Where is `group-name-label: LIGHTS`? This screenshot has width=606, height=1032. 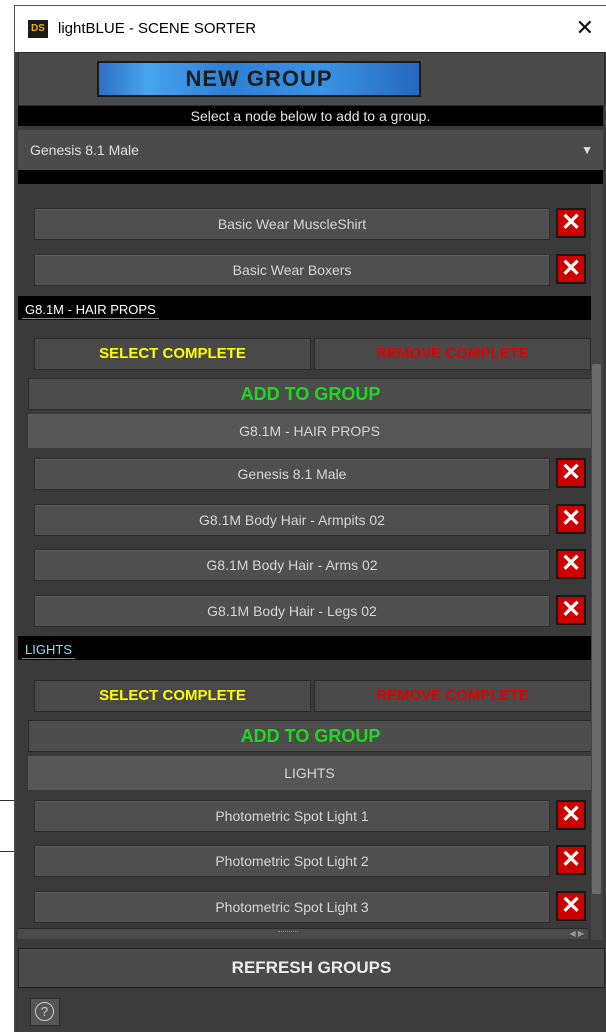 group-name-label: LIGHTS is located at coordinates (309, 773).